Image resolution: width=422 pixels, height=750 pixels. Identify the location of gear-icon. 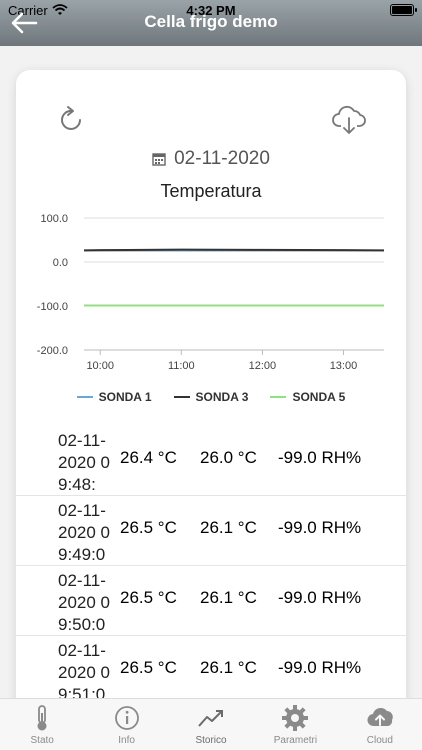
(295, 718).